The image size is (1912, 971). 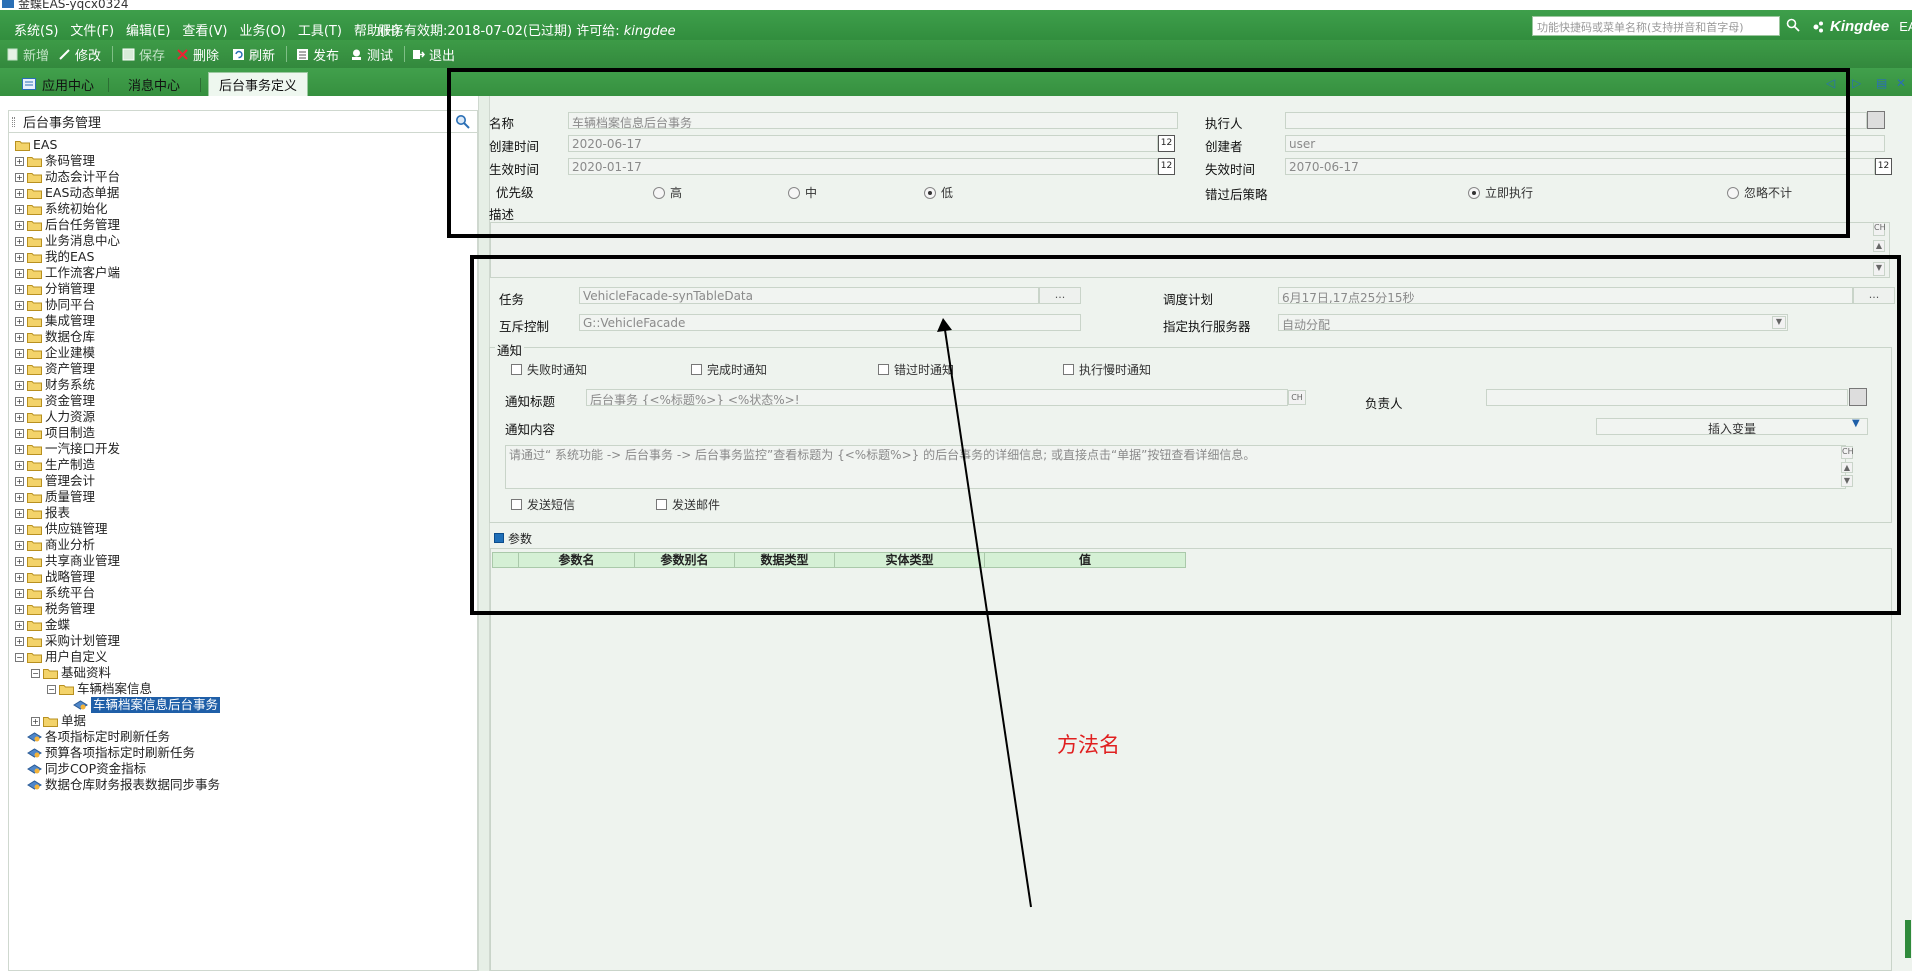 What do you see at coordinates (984, 613) in the screenshot?
I see `annotation-arrow` at bounding box center [984, 613].